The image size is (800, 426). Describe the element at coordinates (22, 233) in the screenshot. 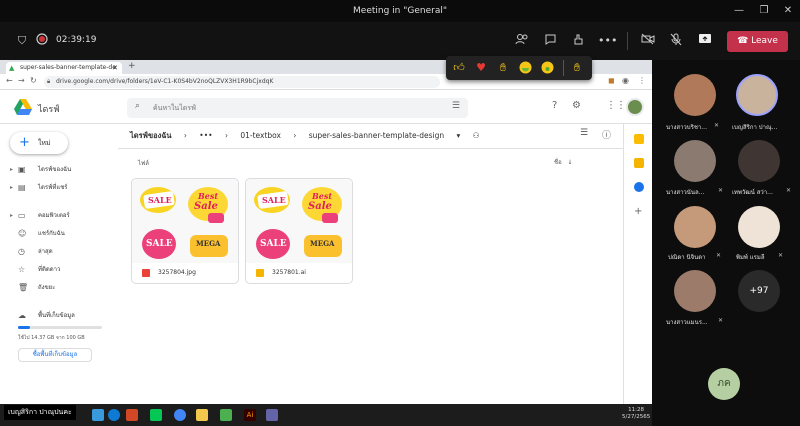

I see `people-icon: ☺` at that location.